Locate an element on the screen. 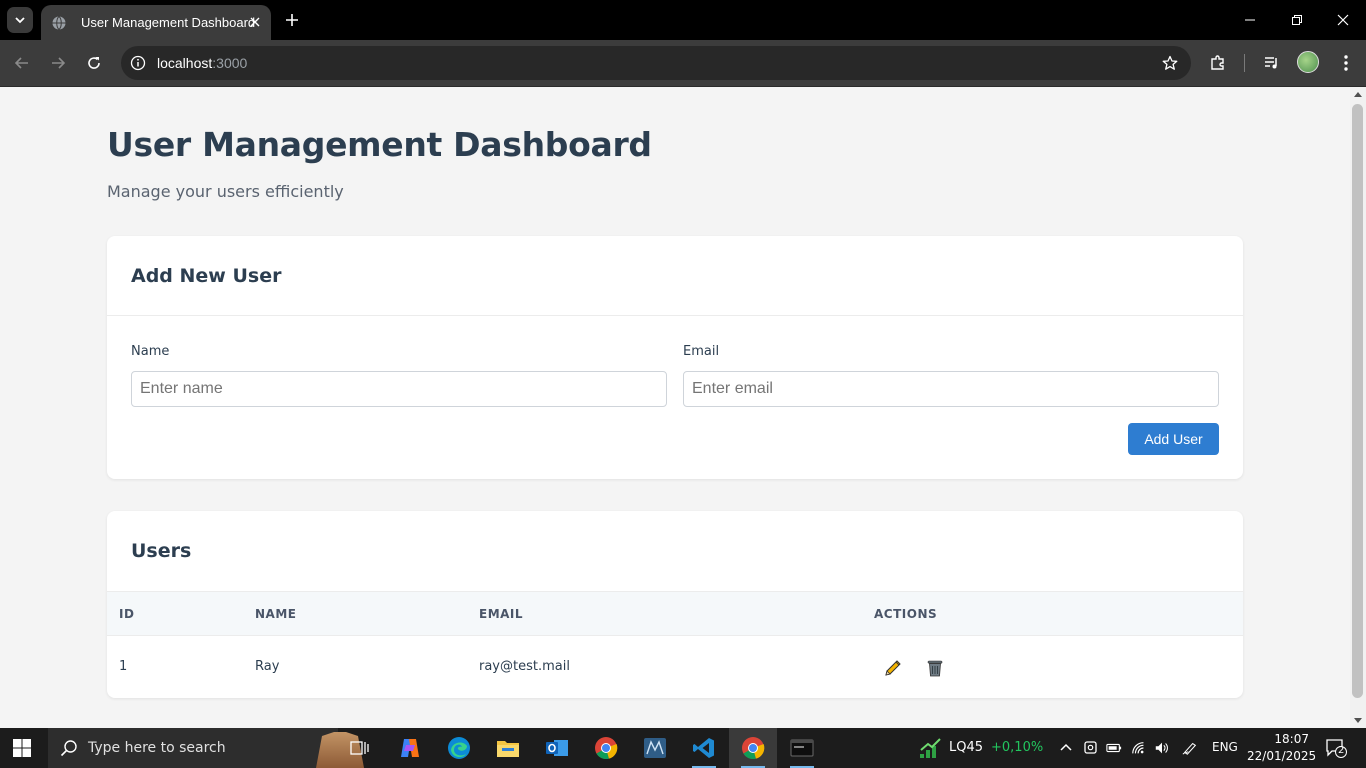 The width and height of the screenshot is (1366, 768). name-input is located at coordinates (399, 389).